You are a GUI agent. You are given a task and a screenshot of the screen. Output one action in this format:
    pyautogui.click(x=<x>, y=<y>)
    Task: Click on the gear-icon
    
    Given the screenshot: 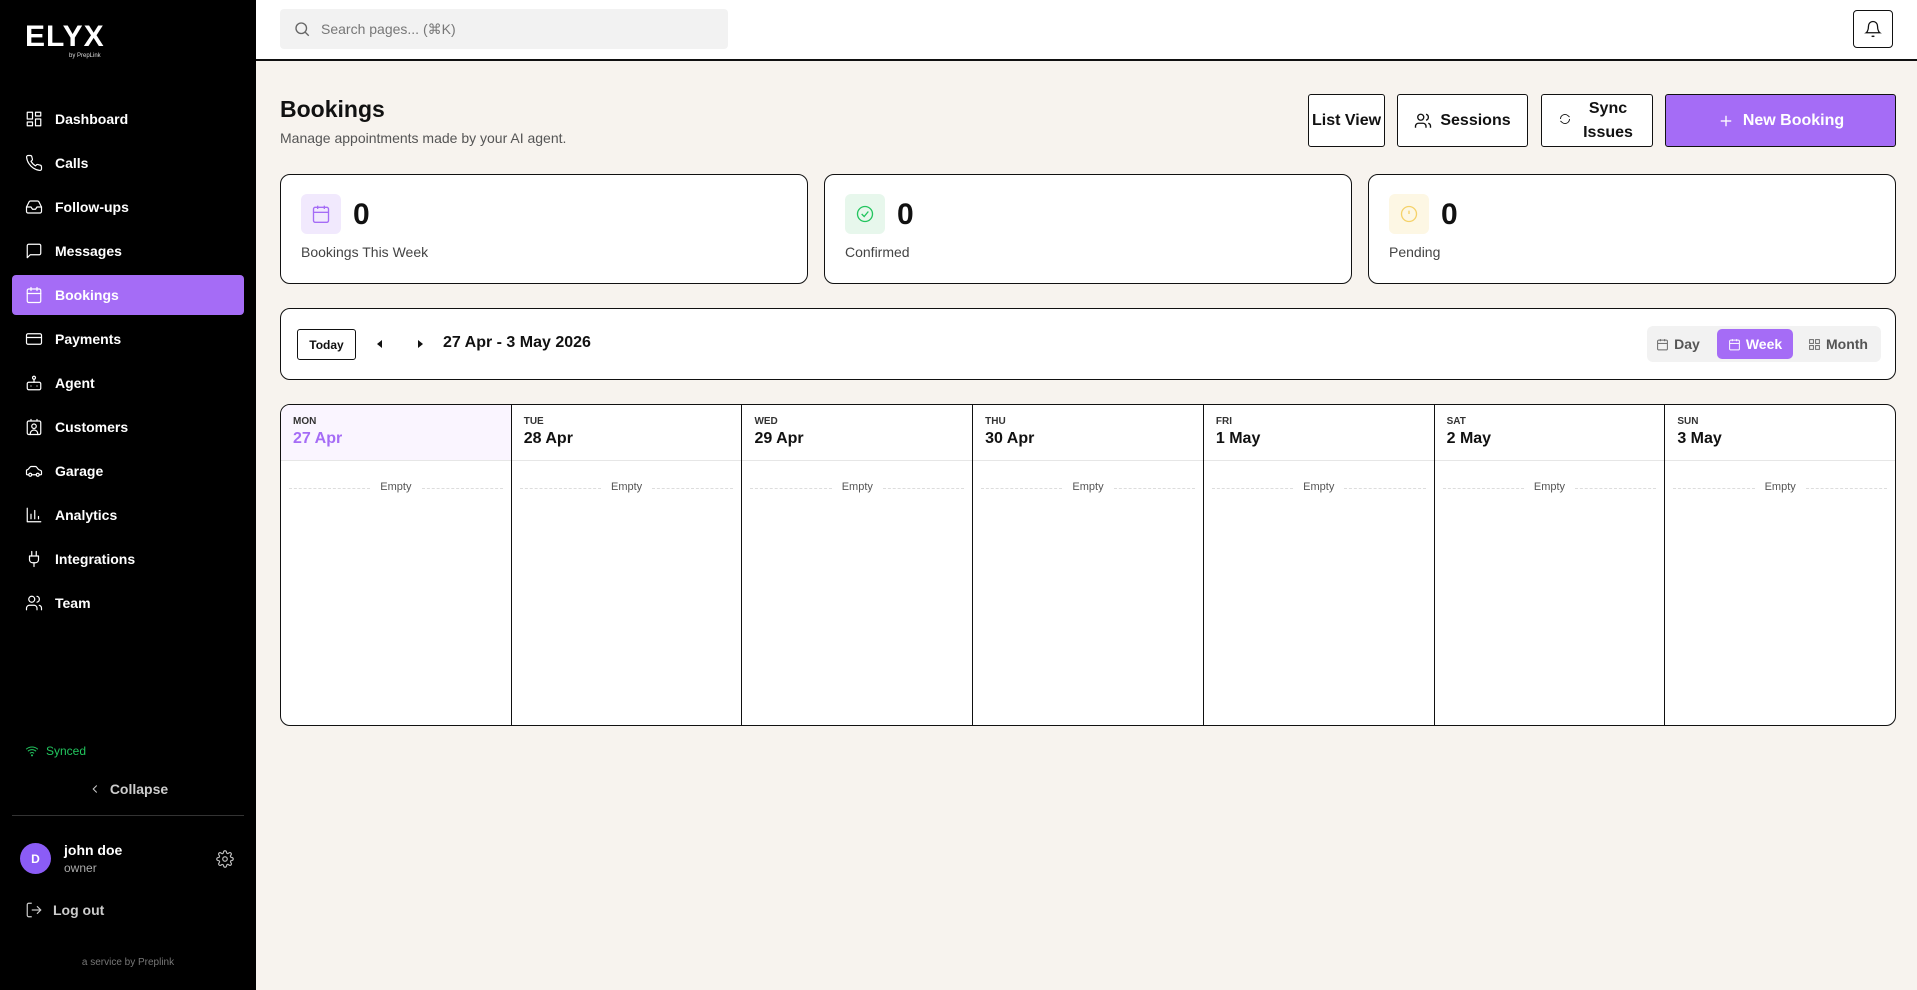 What is the action you would take?
    pyautogui.click(x=225, y=859)
    